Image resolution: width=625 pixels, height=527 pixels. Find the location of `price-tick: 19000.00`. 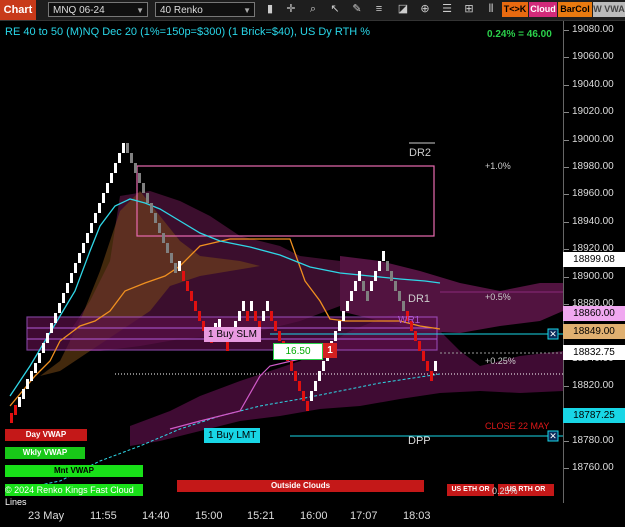

price-tick: 19000.00 is located at coordinates (589, 139).